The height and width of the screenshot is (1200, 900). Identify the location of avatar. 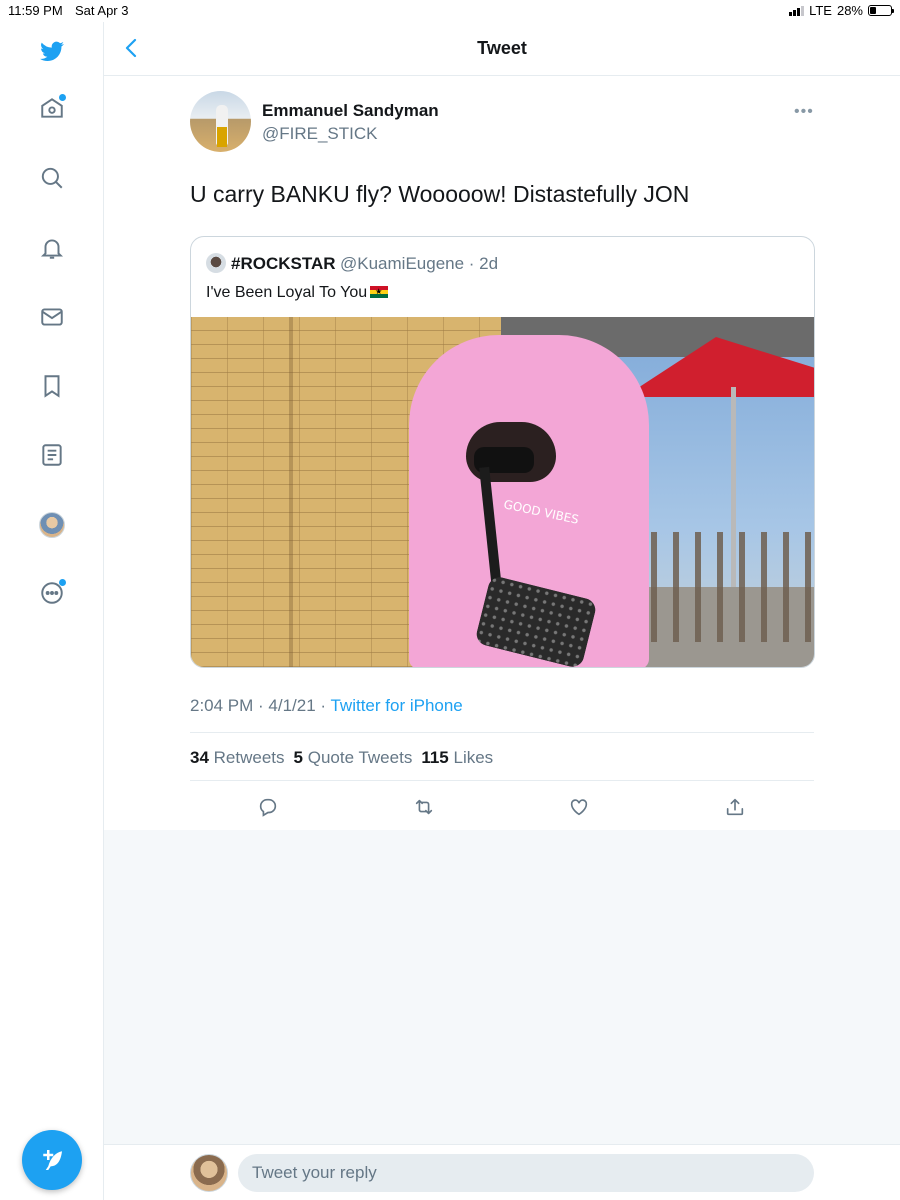
(52, 525).